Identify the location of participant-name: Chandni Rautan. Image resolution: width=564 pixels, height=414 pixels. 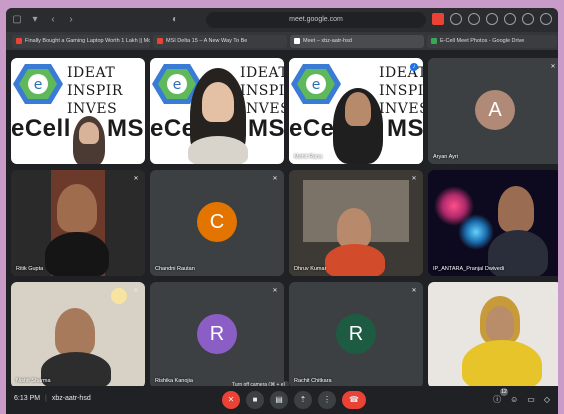
(175, 269).